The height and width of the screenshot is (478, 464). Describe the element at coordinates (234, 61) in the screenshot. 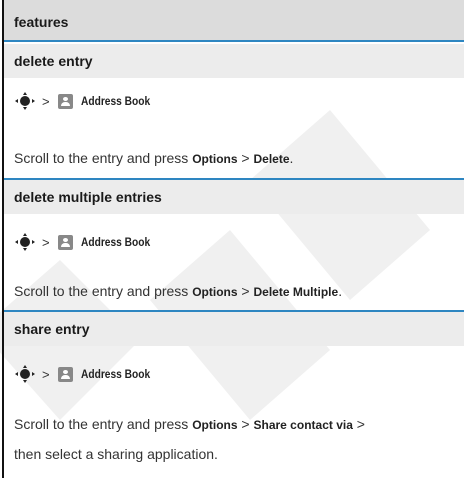

I see `section-title-delete-entry: delete entry` at that location.